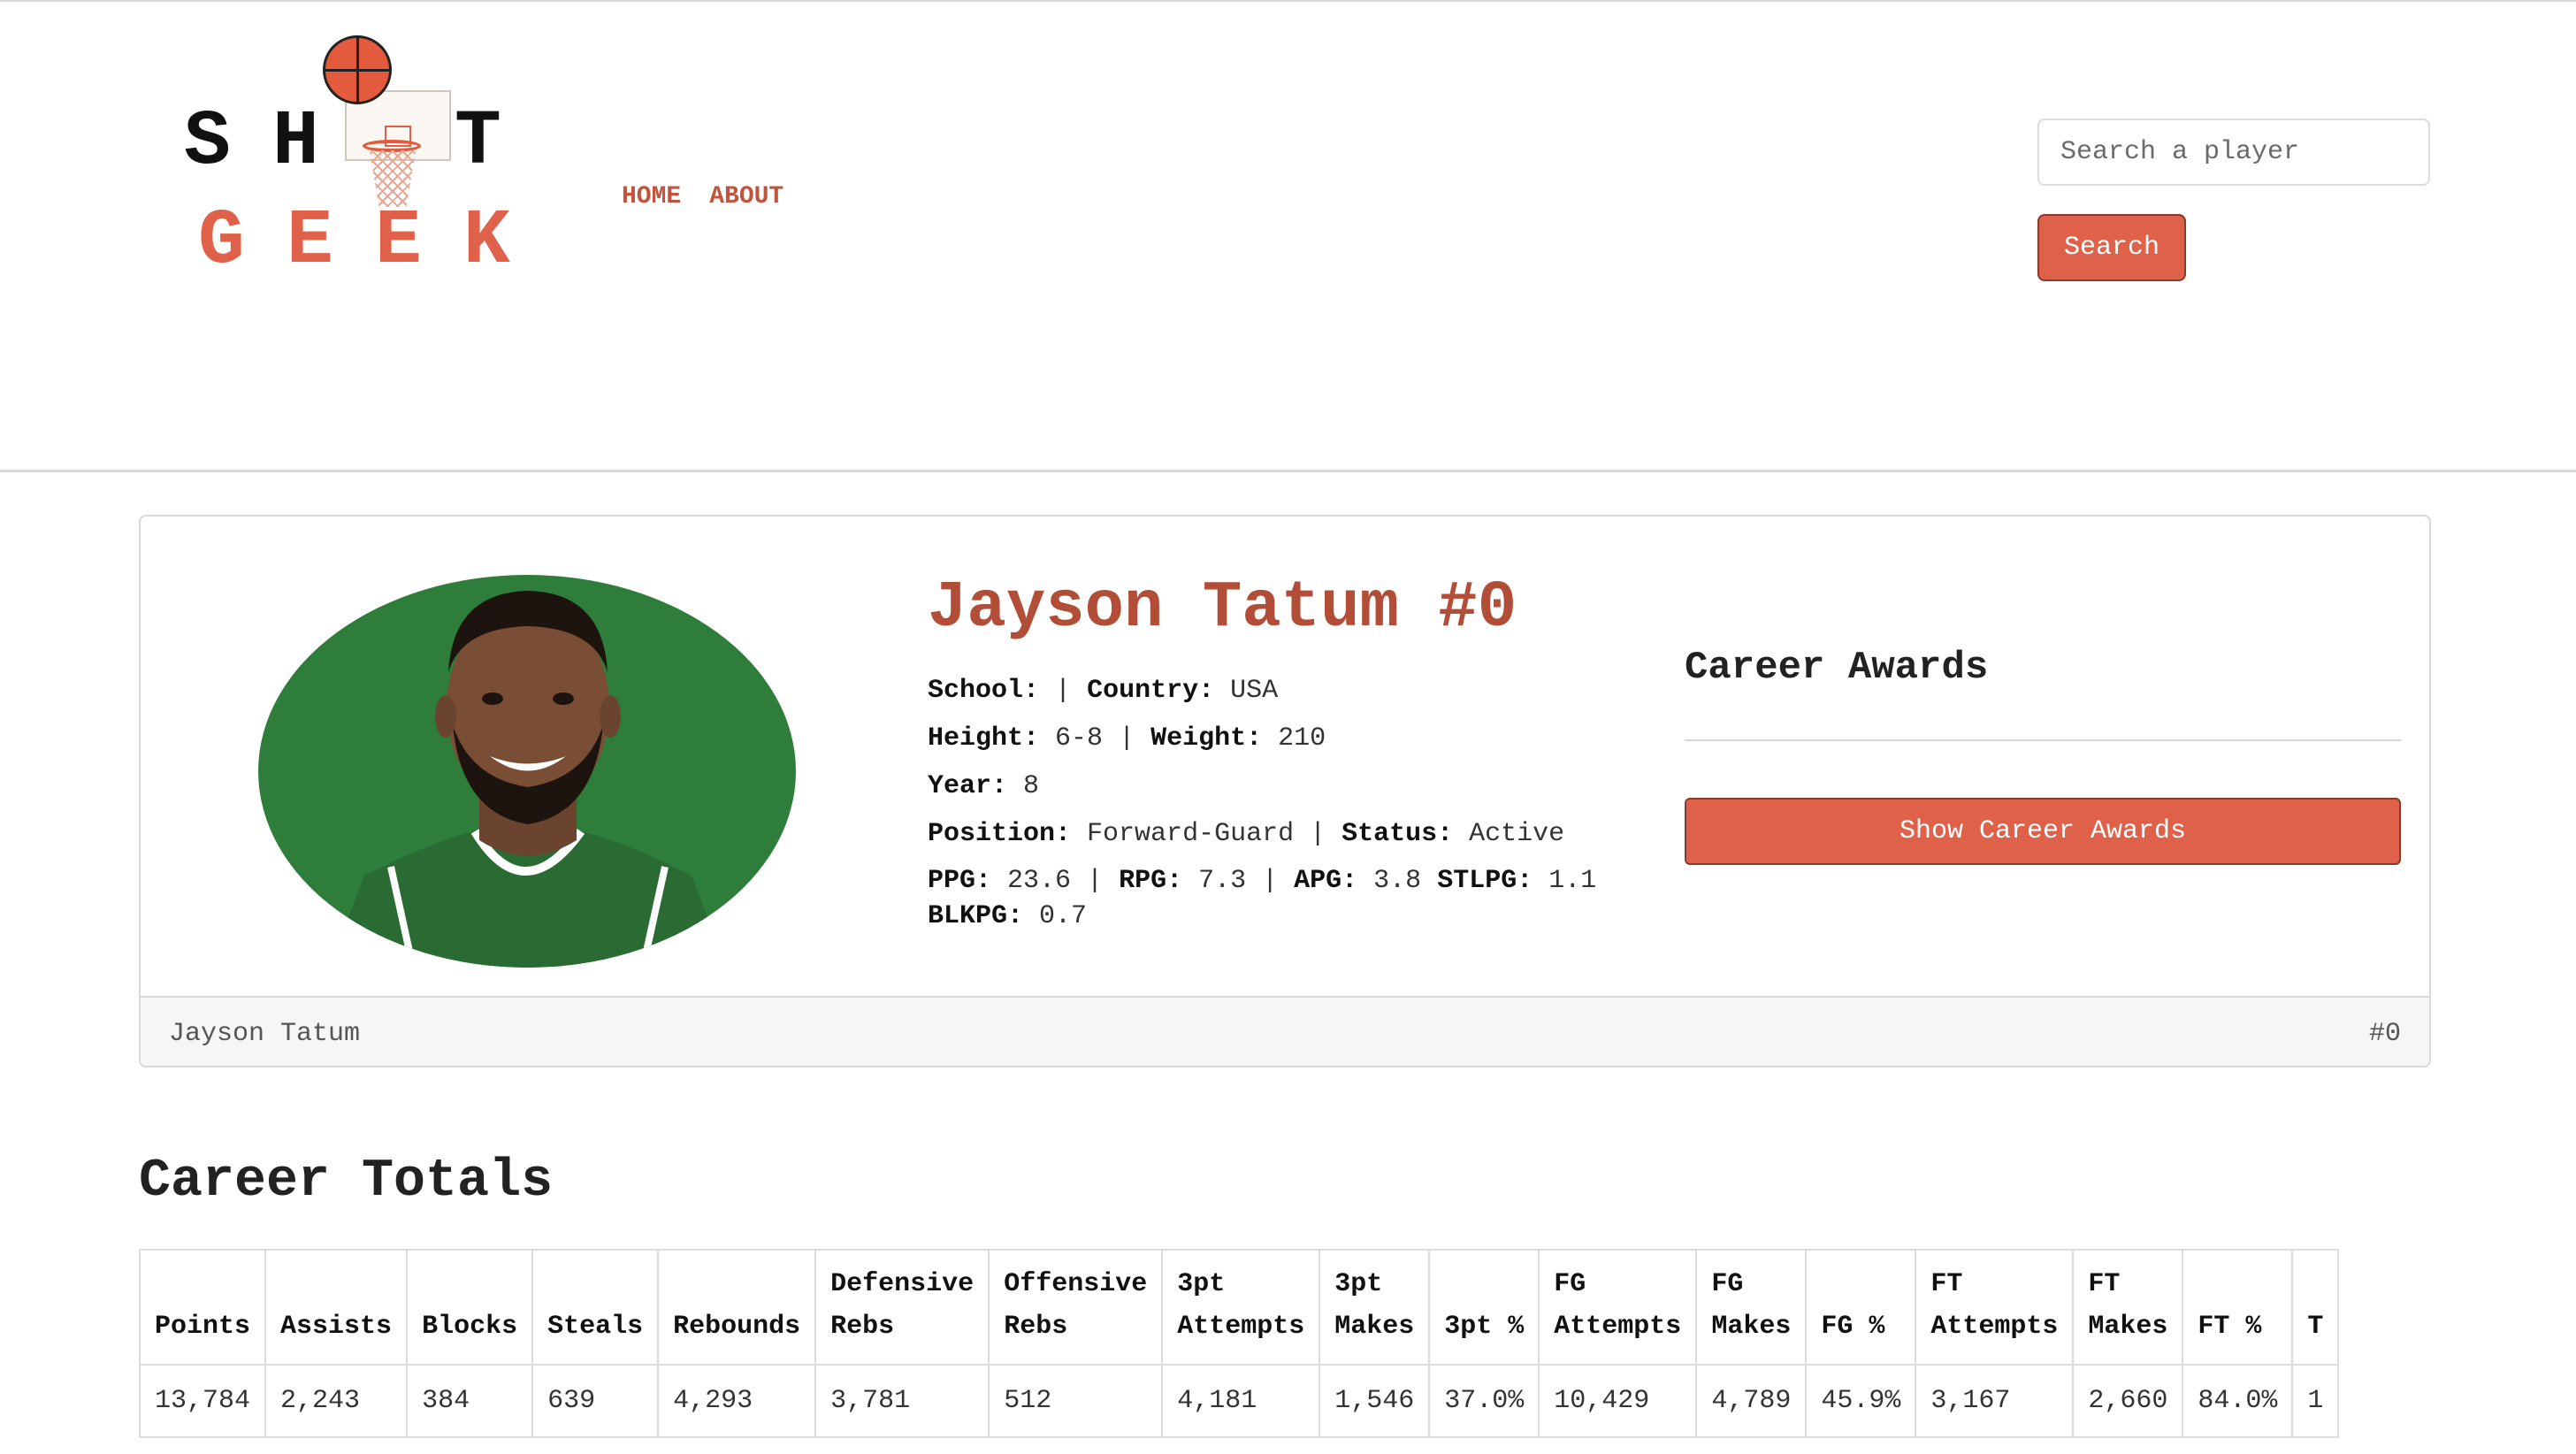  I want to click on stlpg-label: STLPG:, so click(1485, 881).